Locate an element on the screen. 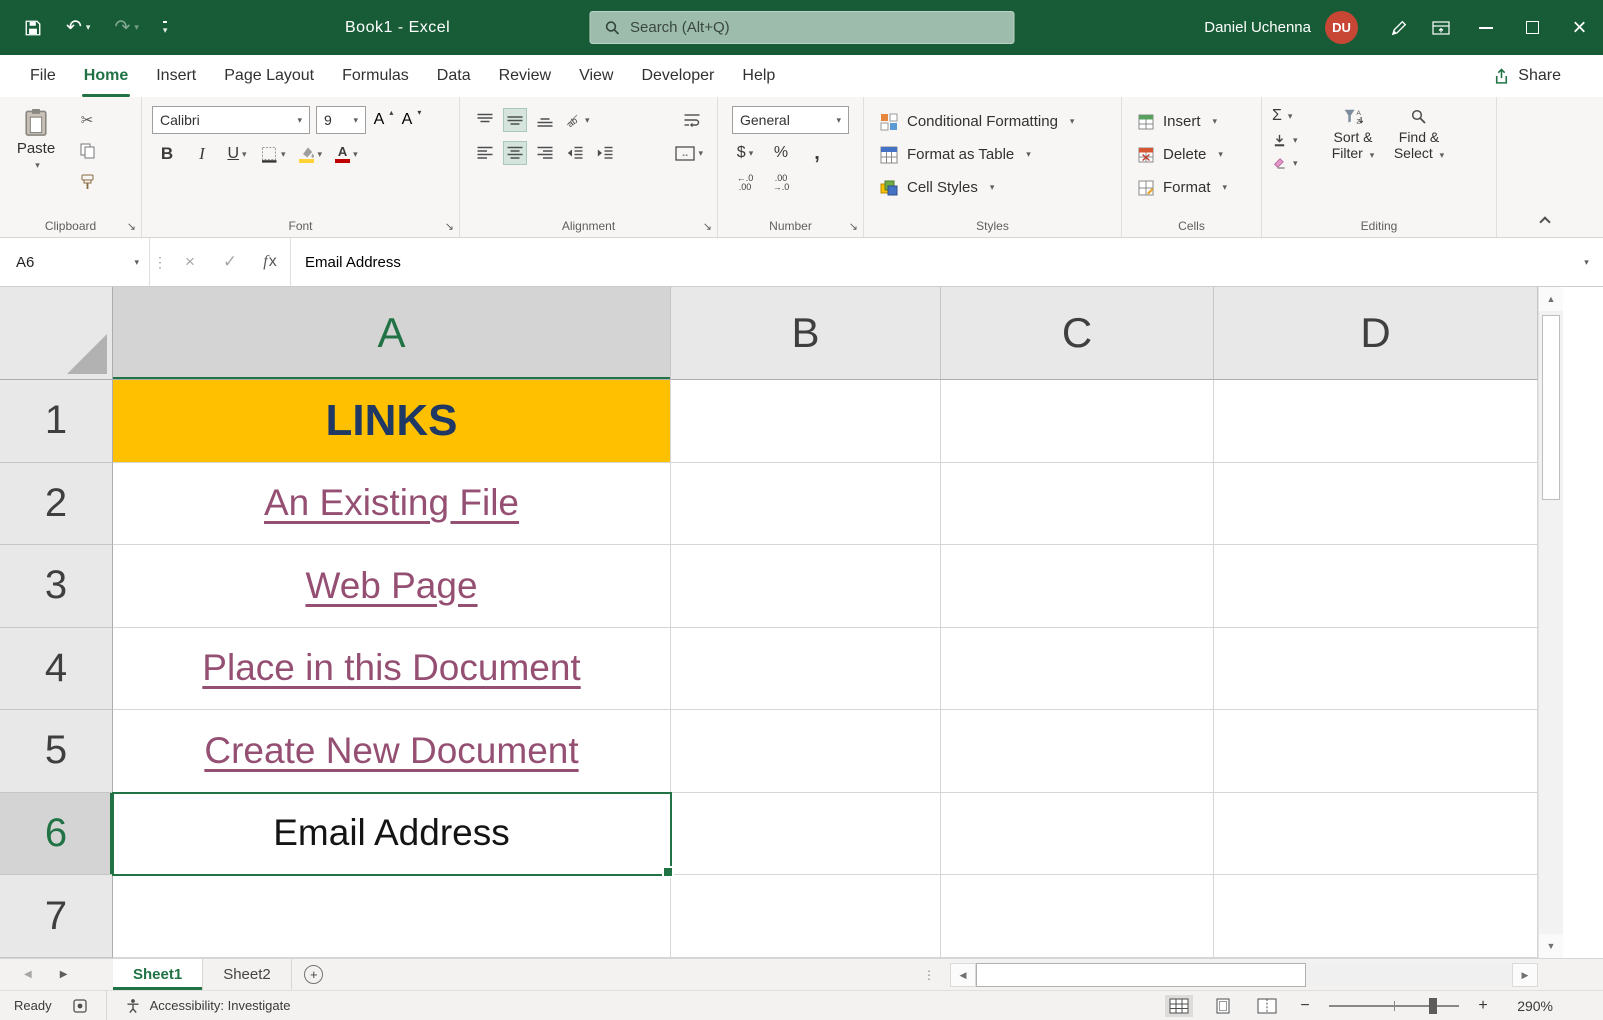 The height and width of the screenshot is (1020, 1603). cell-a5: Create New Document is located at coordinates (392, 751).